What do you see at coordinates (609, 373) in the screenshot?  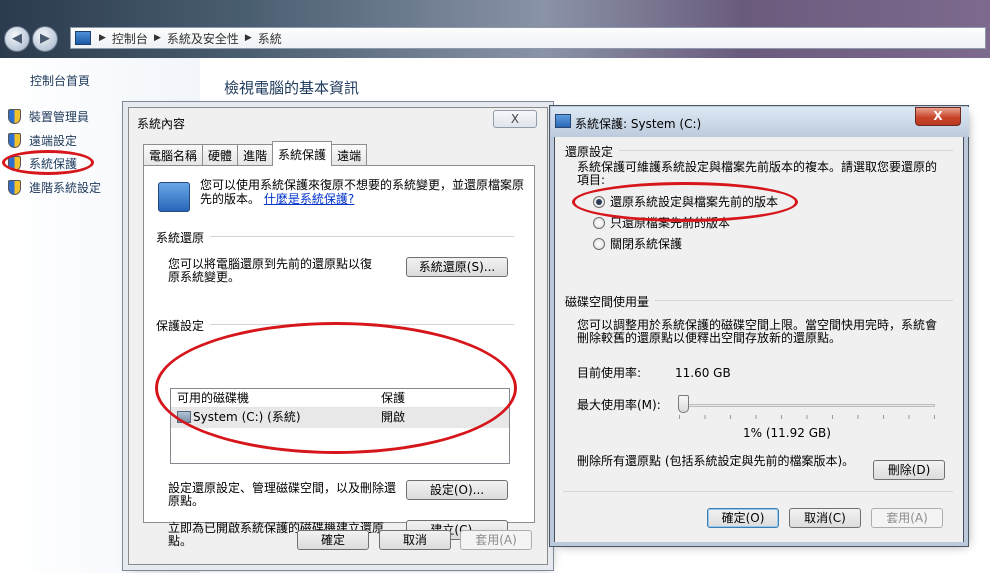 I see `current-usage-label: 目前使用率:` at bounding box center [609, 373].